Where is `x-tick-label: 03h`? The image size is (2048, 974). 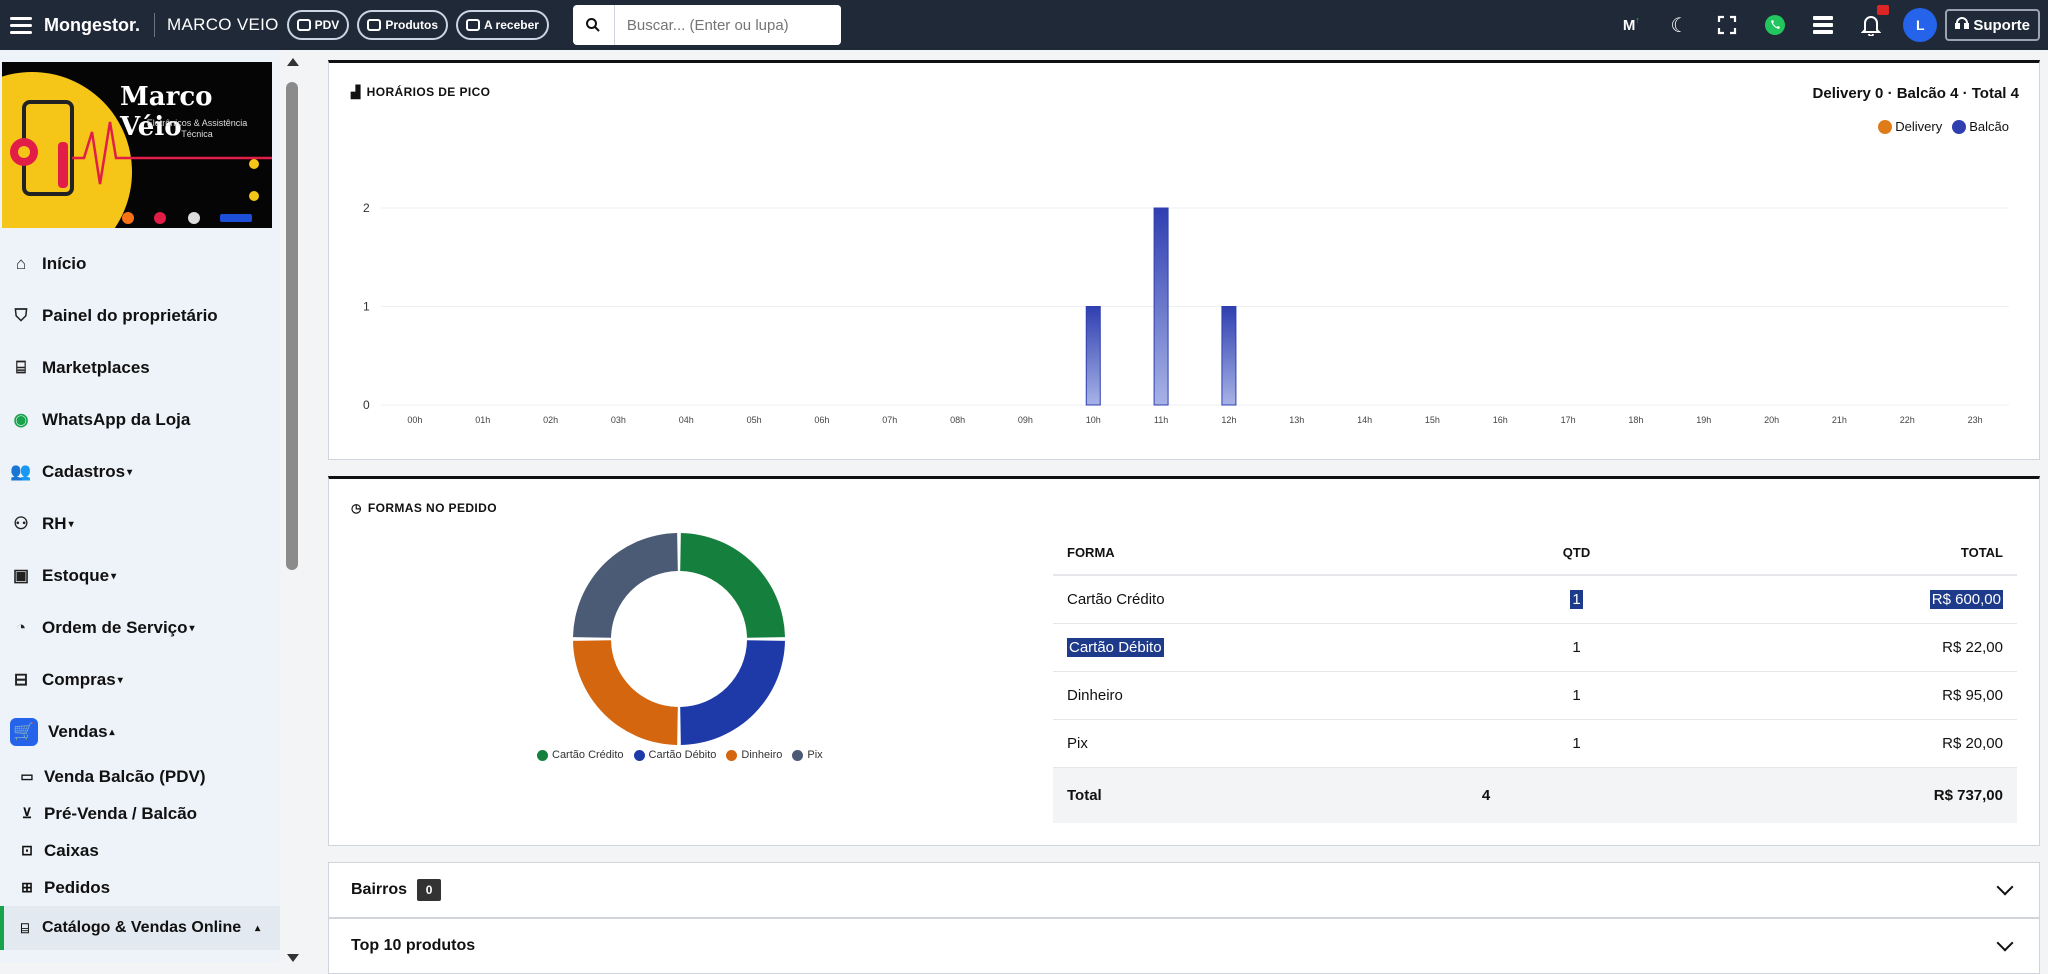 x-tick-label: 03h is located at coordinates (618, 420).